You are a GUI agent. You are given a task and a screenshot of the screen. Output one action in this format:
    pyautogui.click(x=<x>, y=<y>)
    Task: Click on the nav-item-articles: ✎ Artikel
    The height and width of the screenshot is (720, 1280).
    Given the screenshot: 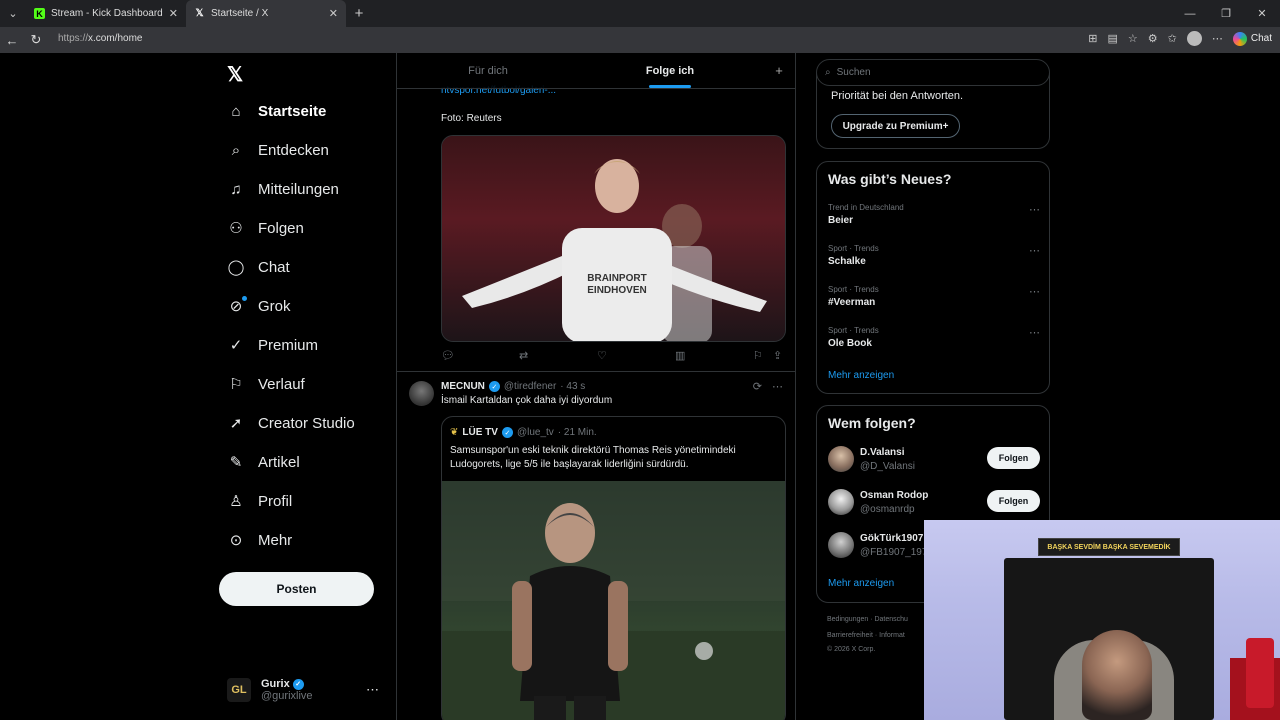 What is the action you would take?
    pyautogui.click(x=263, y=462)
    